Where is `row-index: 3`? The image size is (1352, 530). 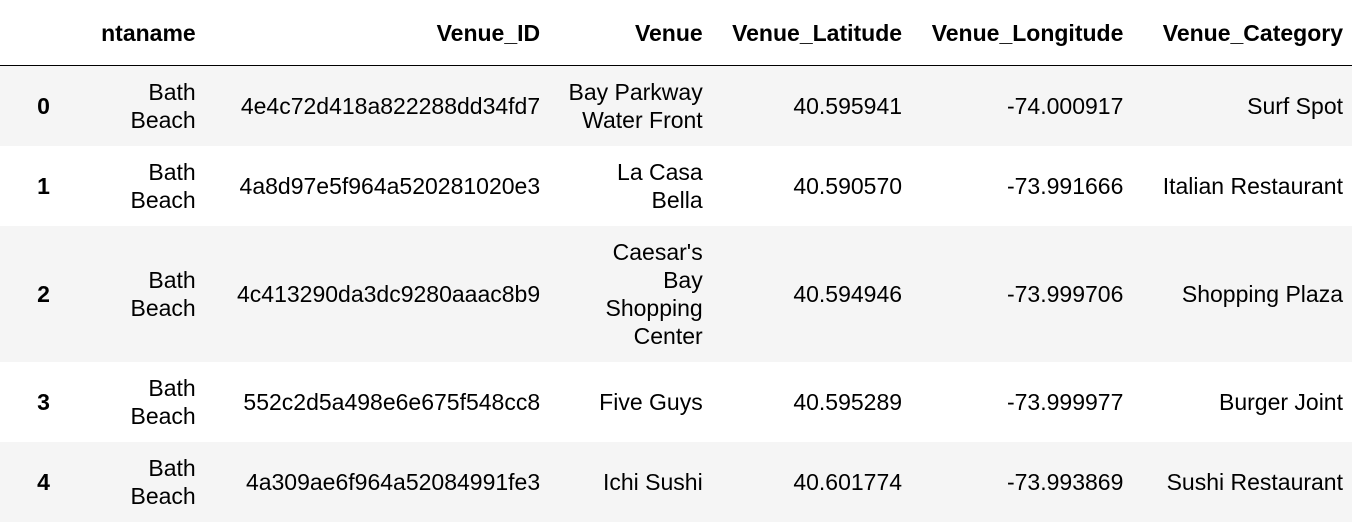 row-index: 3 is located at coordinates (43, 402).